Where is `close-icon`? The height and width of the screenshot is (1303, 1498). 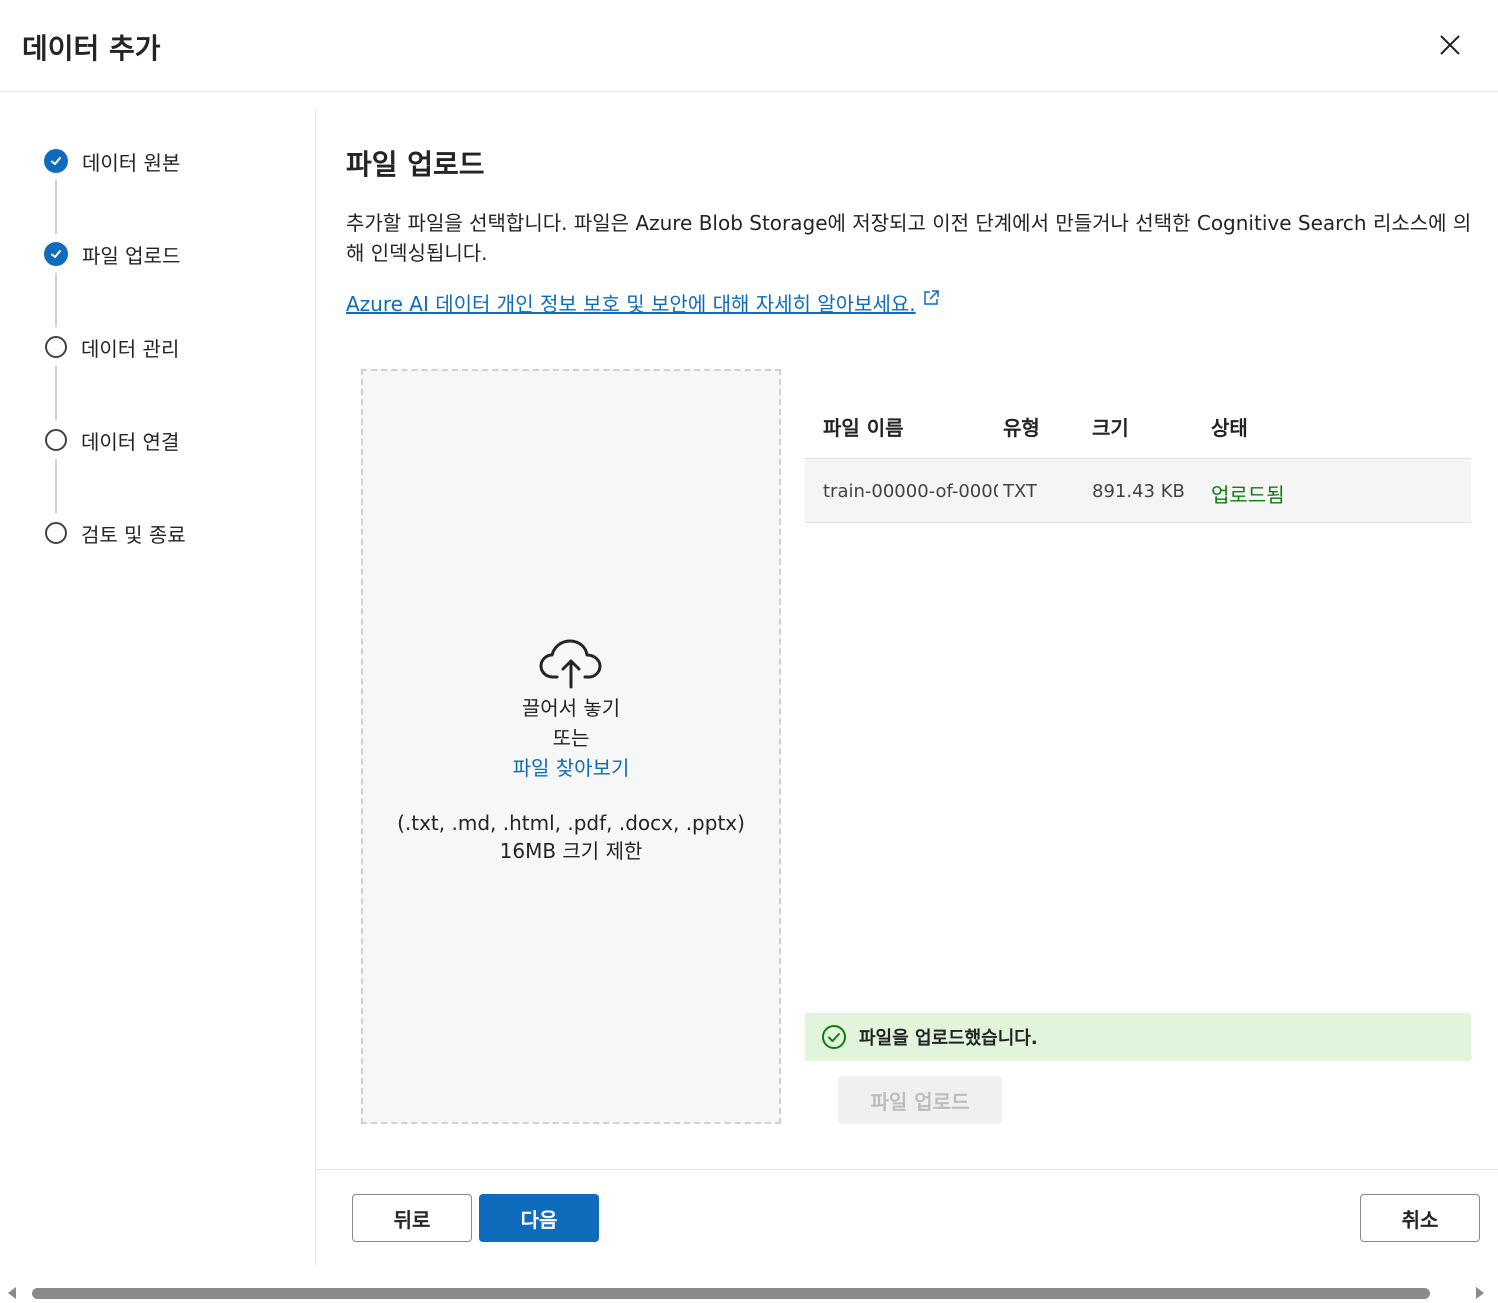 close-icon is located at coordinates (1450, 45).